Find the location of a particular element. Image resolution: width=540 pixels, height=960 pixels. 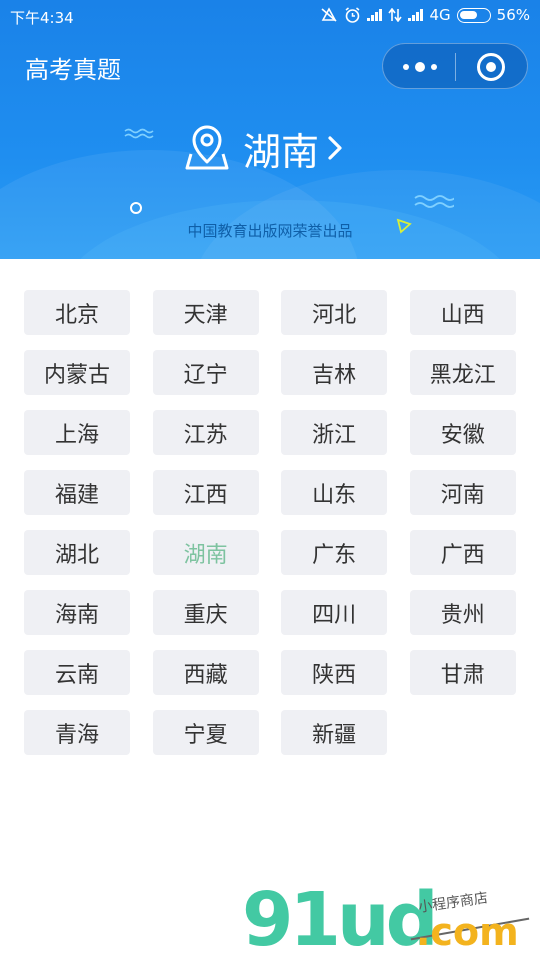

location-map-icon is located at coordinates (207, 147).